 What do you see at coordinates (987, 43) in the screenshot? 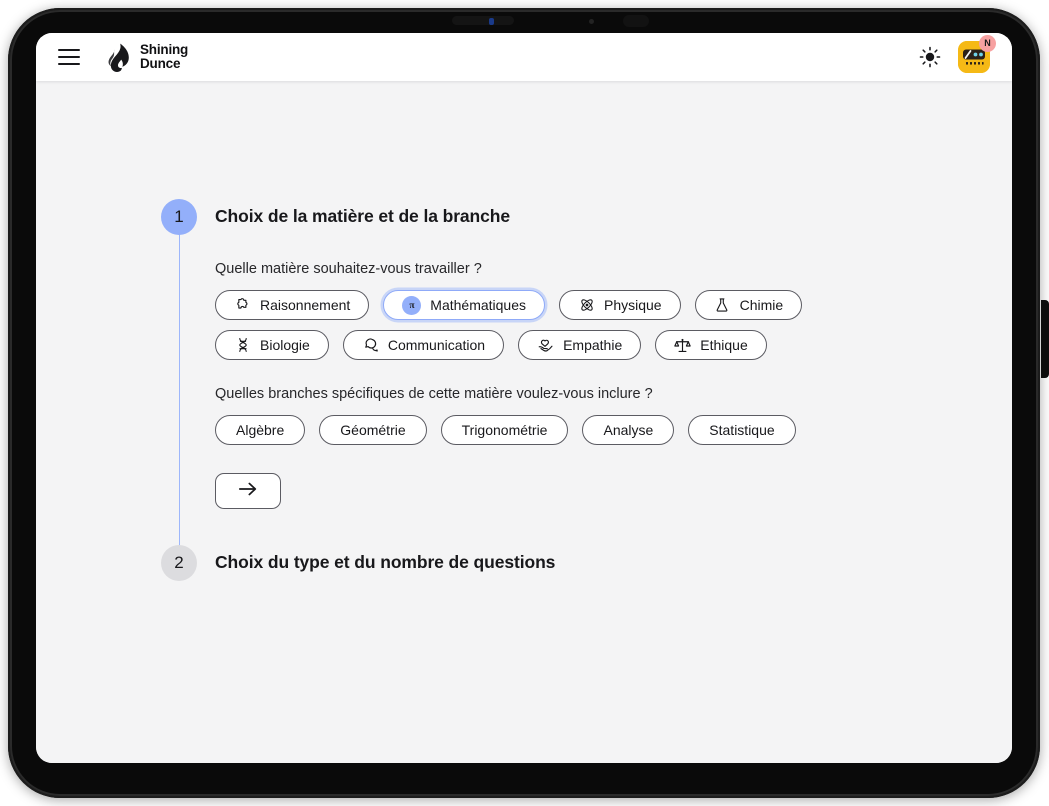
I see `notification-badge: N` at bounding box center [987, 43].